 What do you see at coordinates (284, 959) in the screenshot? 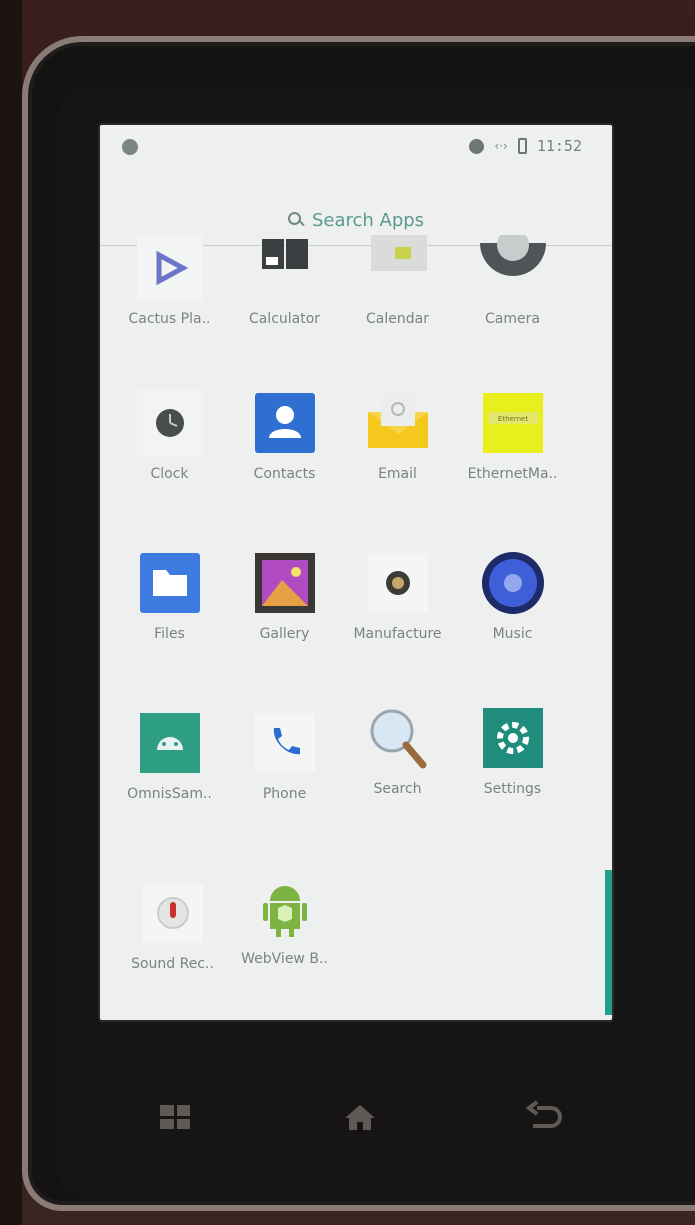
I see `app-label: WebView B..` at bounding box center [284, 959].